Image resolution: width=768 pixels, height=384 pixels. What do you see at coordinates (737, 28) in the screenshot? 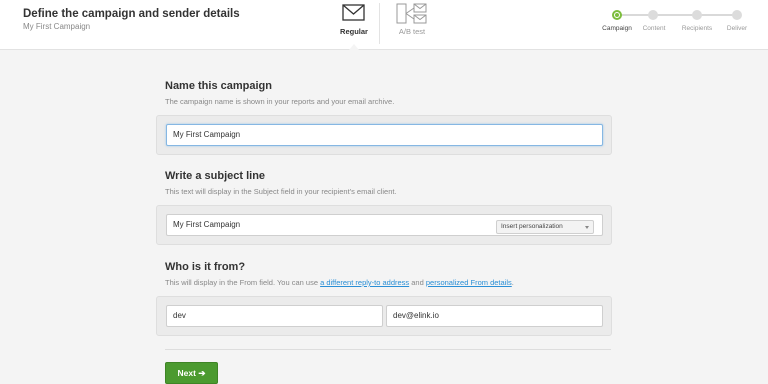
I see `step-label-deliver: Deliver` at bounding box center [737, 28].